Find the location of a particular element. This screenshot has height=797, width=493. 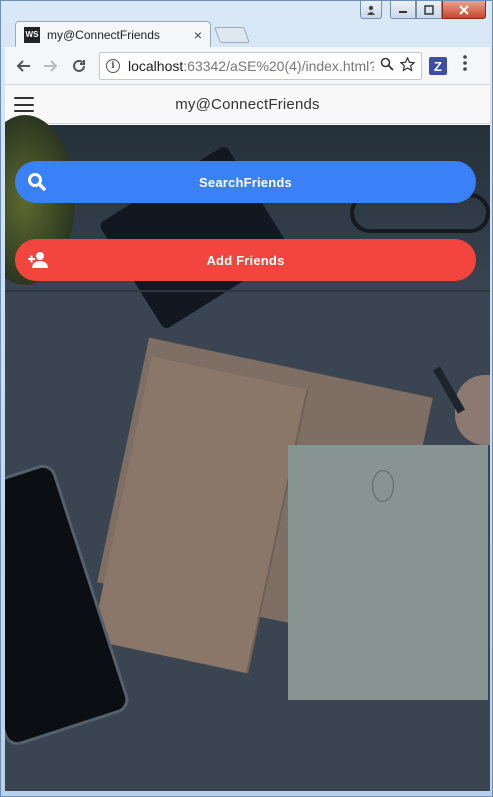

tab-active: WS my@ConnectFriends × is located at coordinates (113, 34).